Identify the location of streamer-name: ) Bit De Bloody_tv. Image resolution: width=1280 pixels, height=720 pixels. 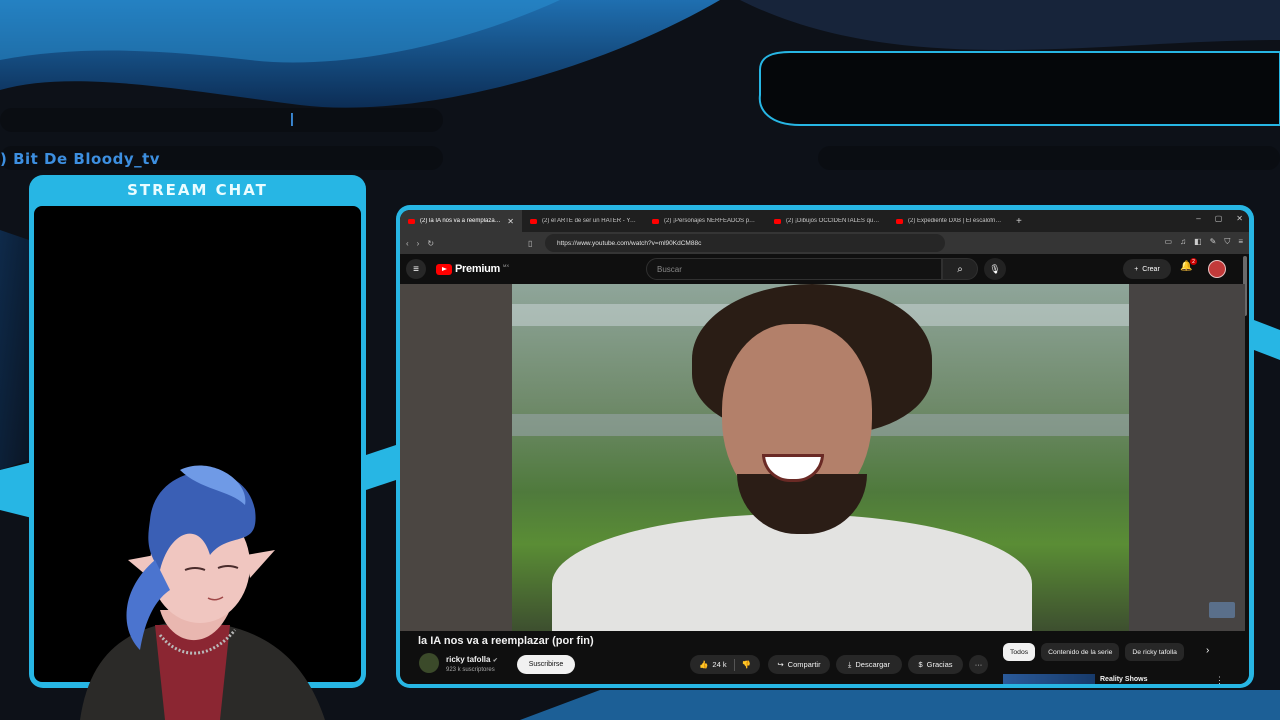
(80, 159).